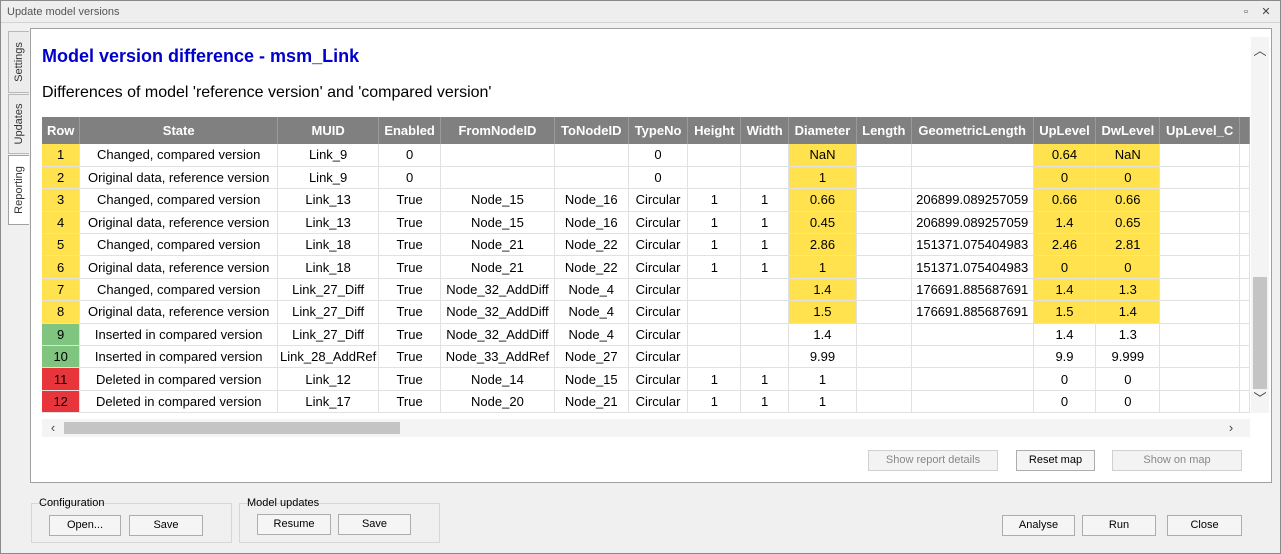 This screenshot has height=554, width=1281. What do you see at coordinates (61, 379) in the screenshot?
I see `row-number-cell: 11` at bounding box center [61, 379].